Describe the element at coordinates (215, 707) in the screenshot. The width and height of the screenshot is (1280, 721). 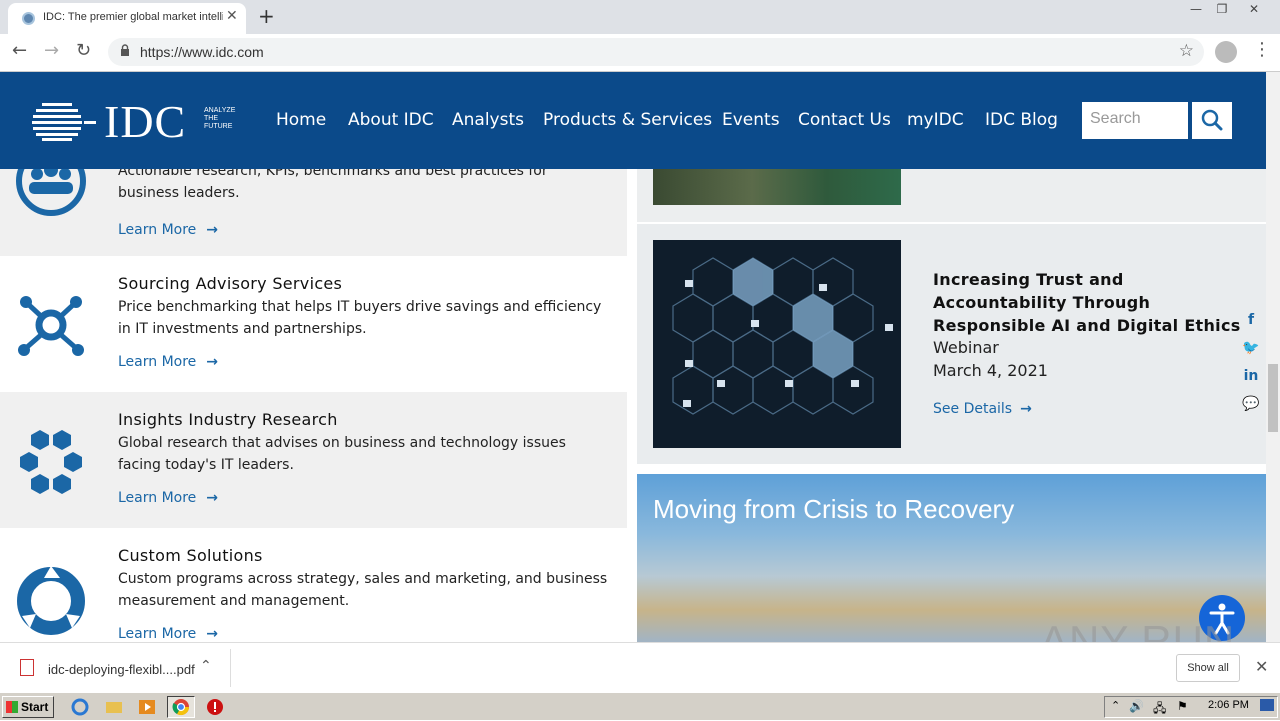
I see `stop-icon` at that location.